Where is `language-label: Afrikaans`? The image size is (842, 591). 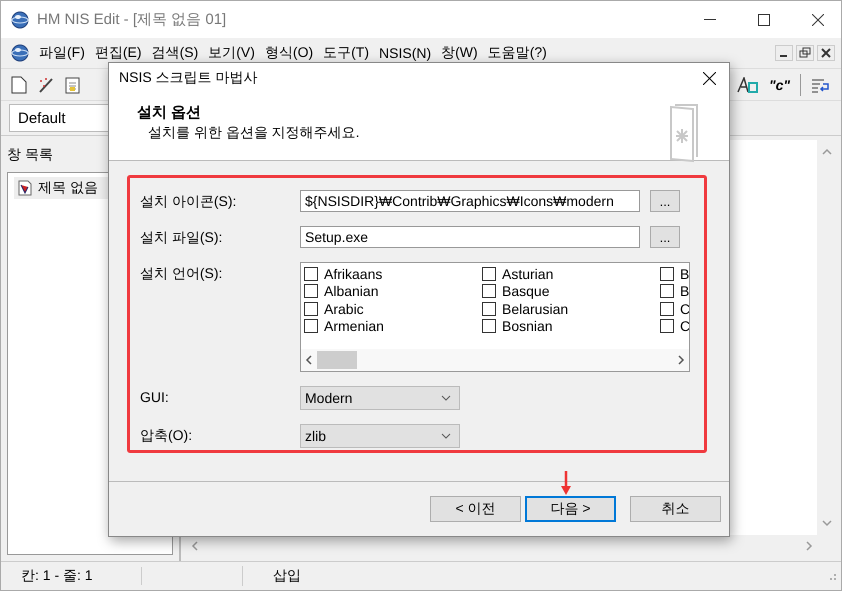
language-label: Afrikaans is located at coordinates (353, 274).